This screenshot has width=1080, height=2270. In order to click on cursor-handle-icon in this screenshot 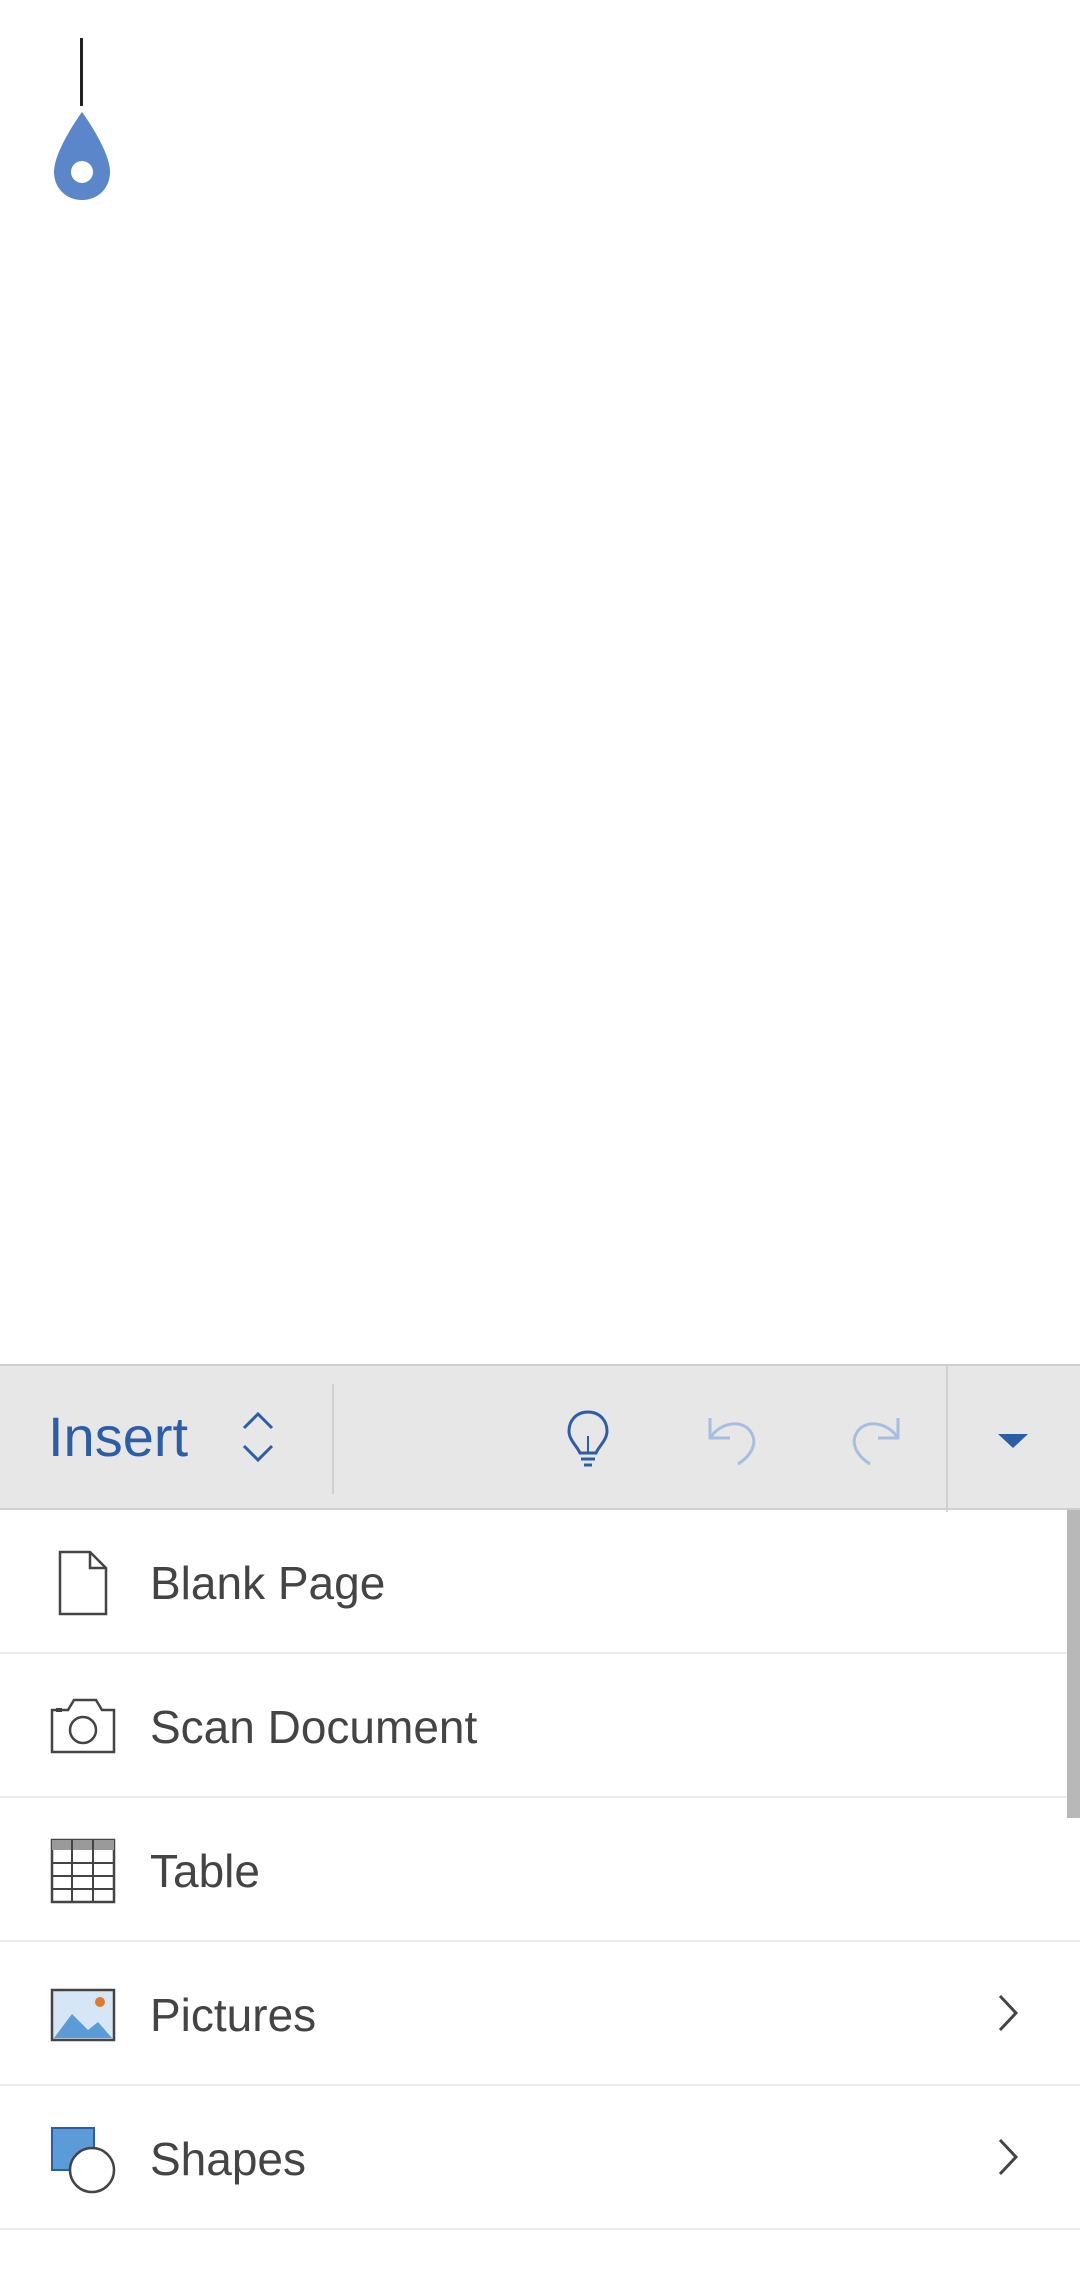, I will do `click(82, 156)`.